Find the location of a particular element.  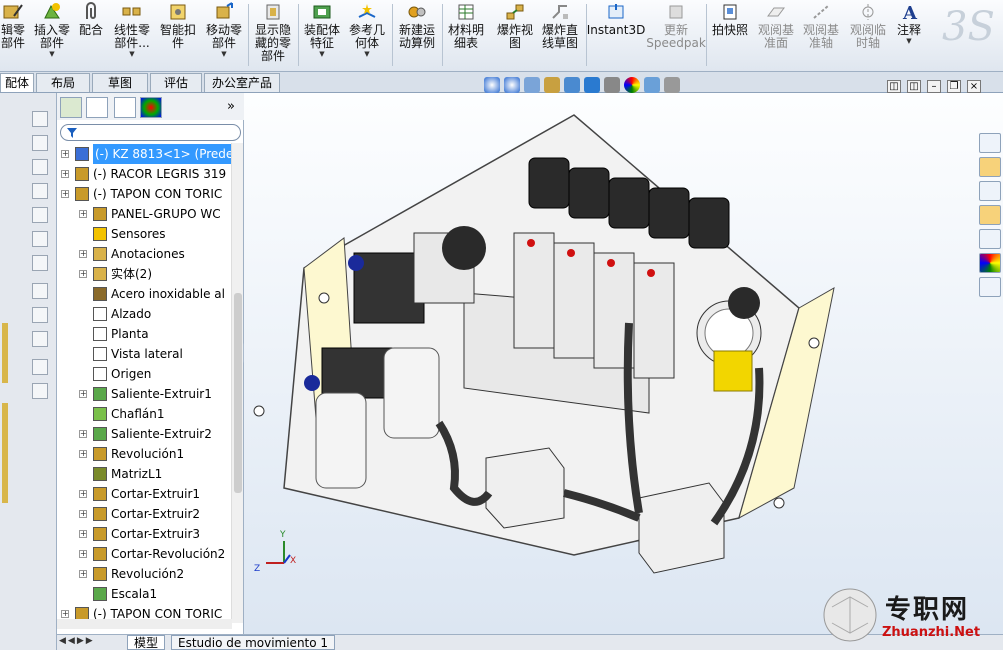

update-speedpak-button: 更新 Speedpak is located at coordinates (676, 36).